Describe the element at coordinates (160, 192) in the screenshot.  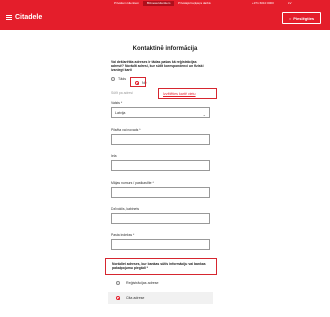
I see `house-input` at that location.